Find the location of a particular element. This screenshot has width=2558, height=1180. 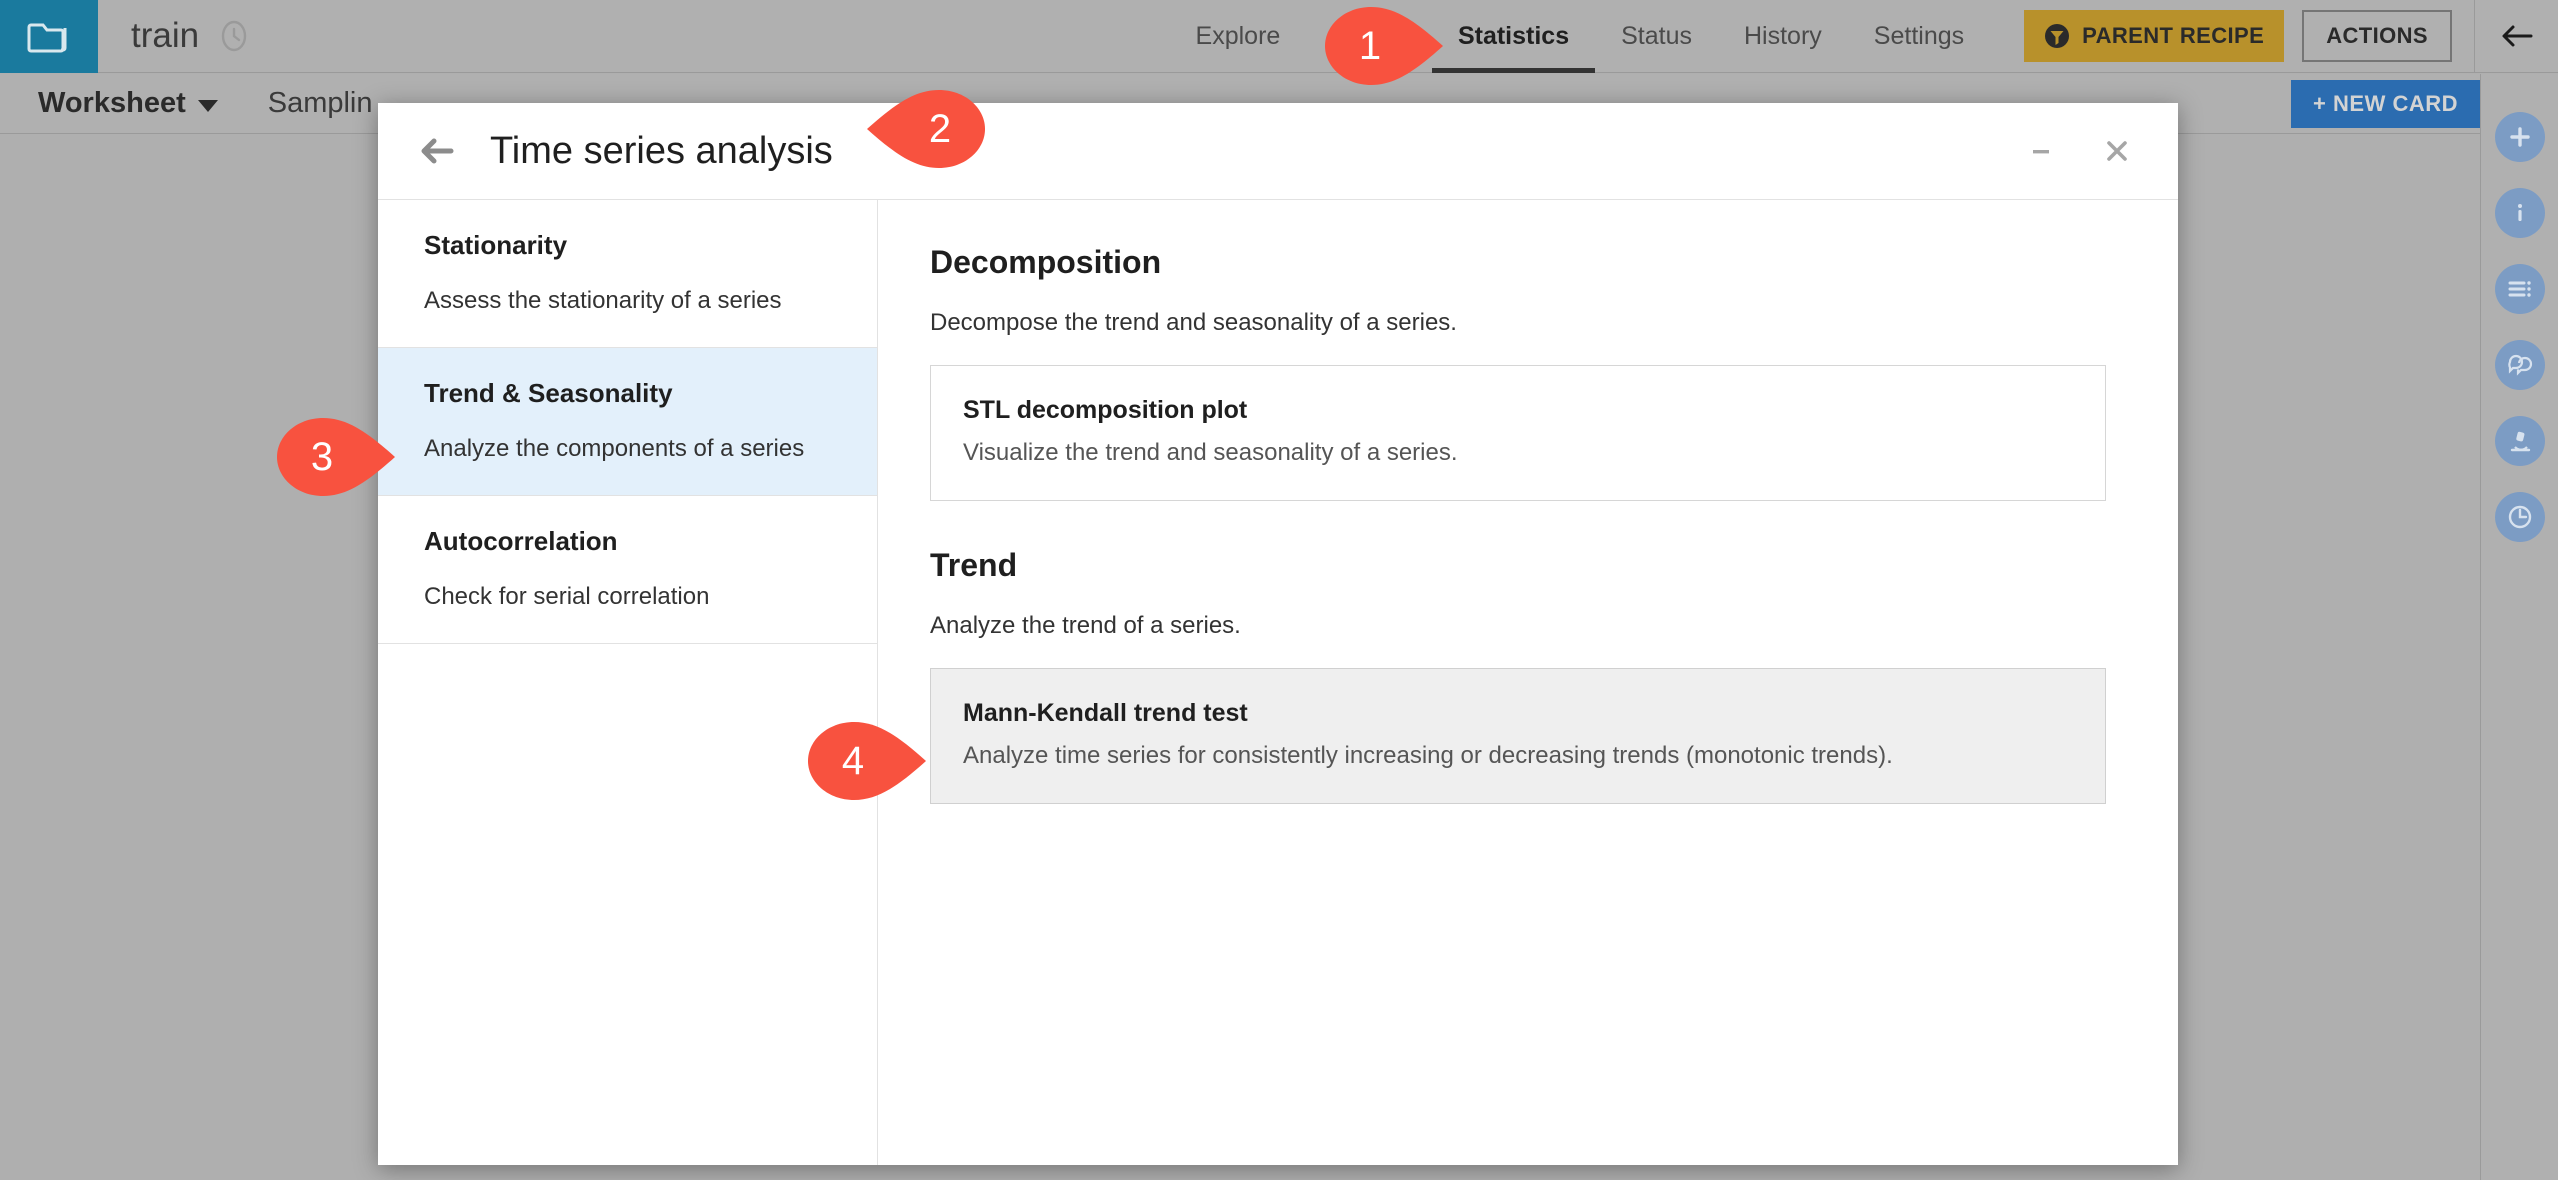

section-desc: Analyze the trend of a series. is located at coordinates (1085, 625).